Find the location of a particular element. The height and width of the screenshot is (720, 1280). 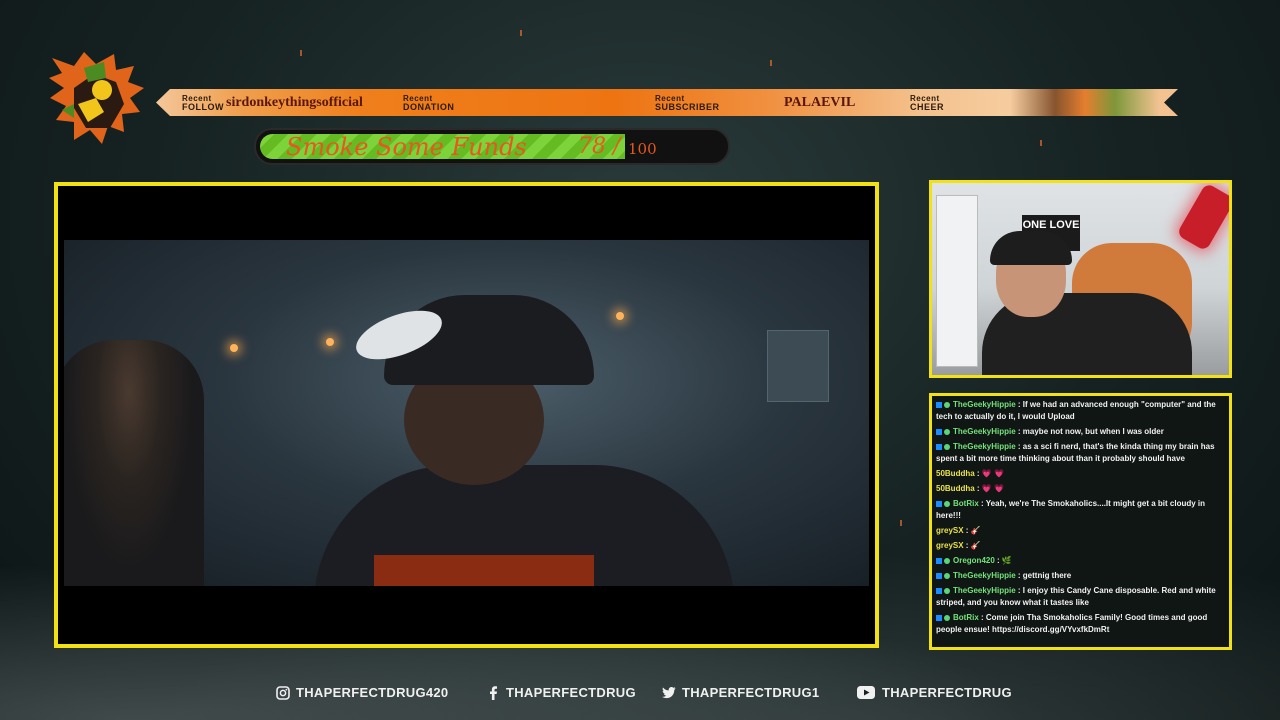

youtube-handle: THAPERFECTDRUG is located at coordinates (947, 692).